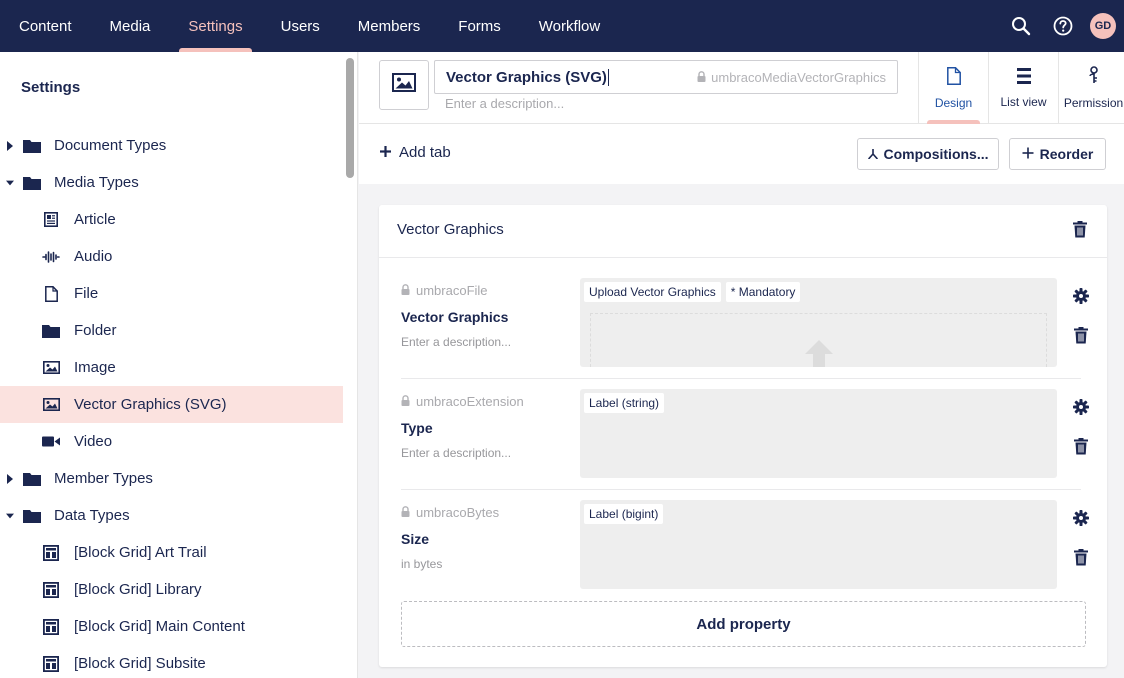  I want to click on user-avatar: GD, so click(1103, 26).